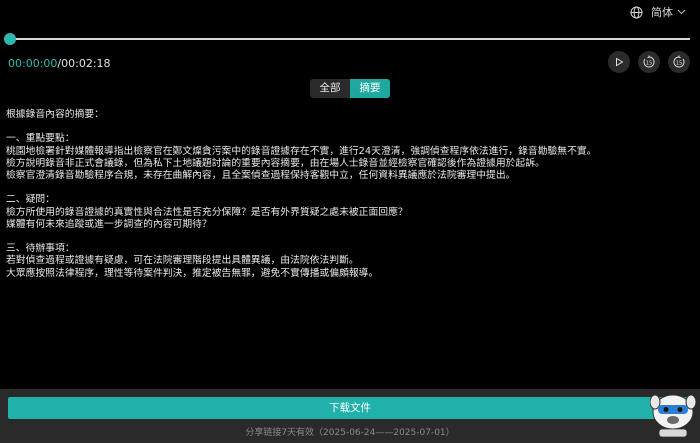  Describe the element at coordinates (350, 408) in the screenshot. I see `download-file-button: 下载文件` at that location.